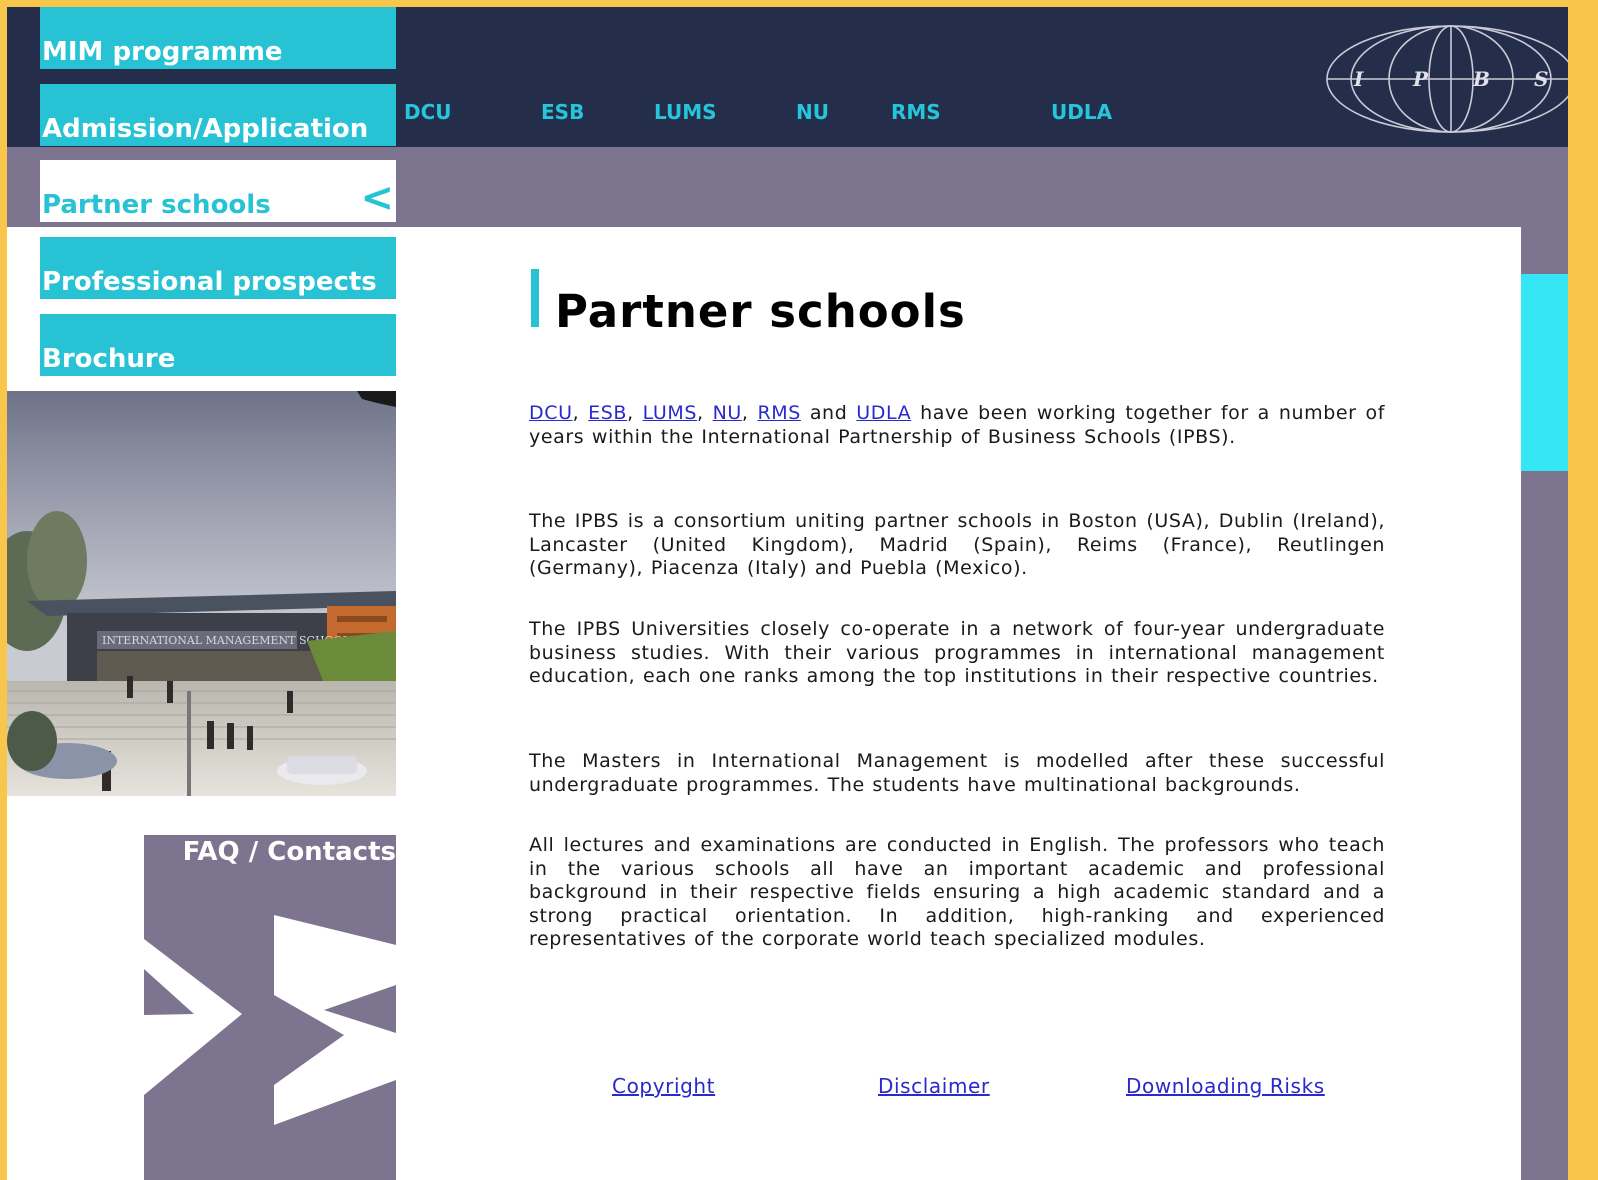  I want to click on logo-letter-p: P, so click(1420, 79).